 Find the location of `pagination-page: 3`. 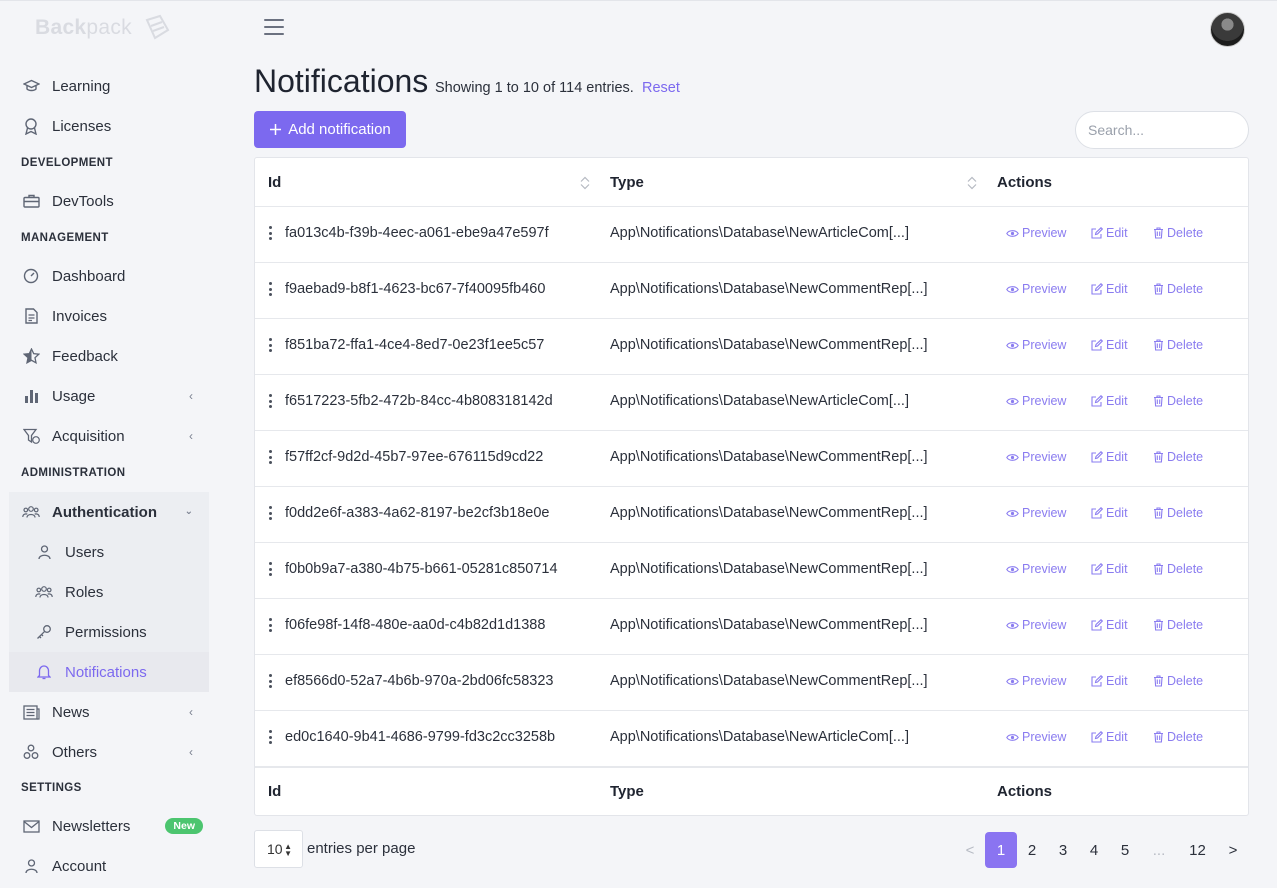

pagination-page: 3 is located at coordinates (1063, 850).